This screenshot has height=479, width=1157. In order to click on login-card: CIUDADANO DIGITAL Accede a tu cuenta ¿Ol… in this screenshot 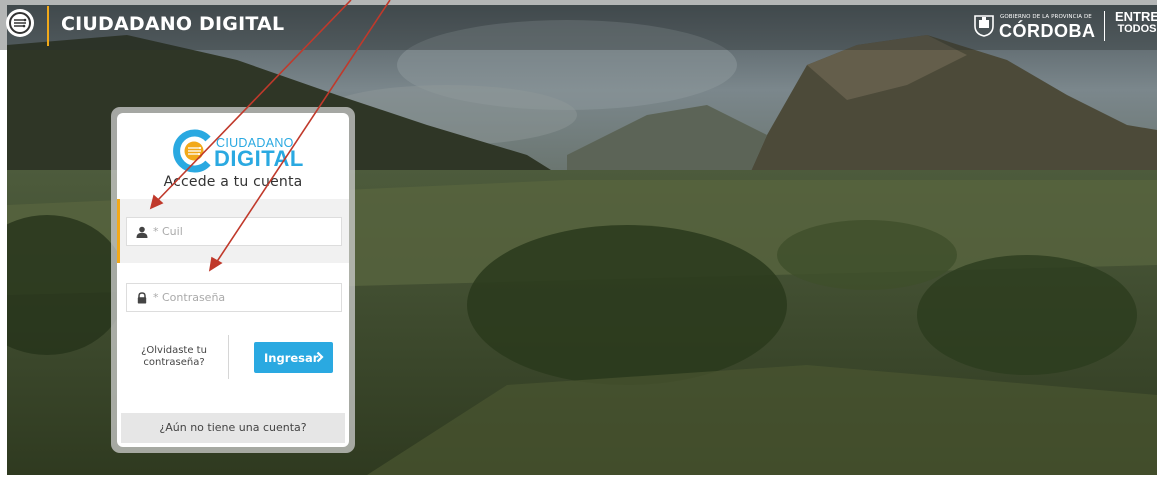, I will do `click(233, 280)`.